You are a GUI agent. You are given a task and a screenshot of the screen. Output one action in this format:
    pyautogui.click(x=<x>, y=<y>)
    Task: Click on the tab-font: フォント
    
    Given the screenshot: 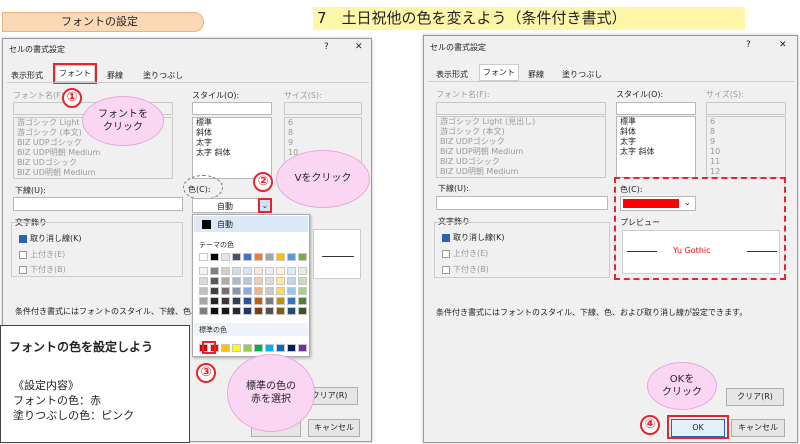 What is the action you would take?
    pyautogui.click(x=499, y=72)
    